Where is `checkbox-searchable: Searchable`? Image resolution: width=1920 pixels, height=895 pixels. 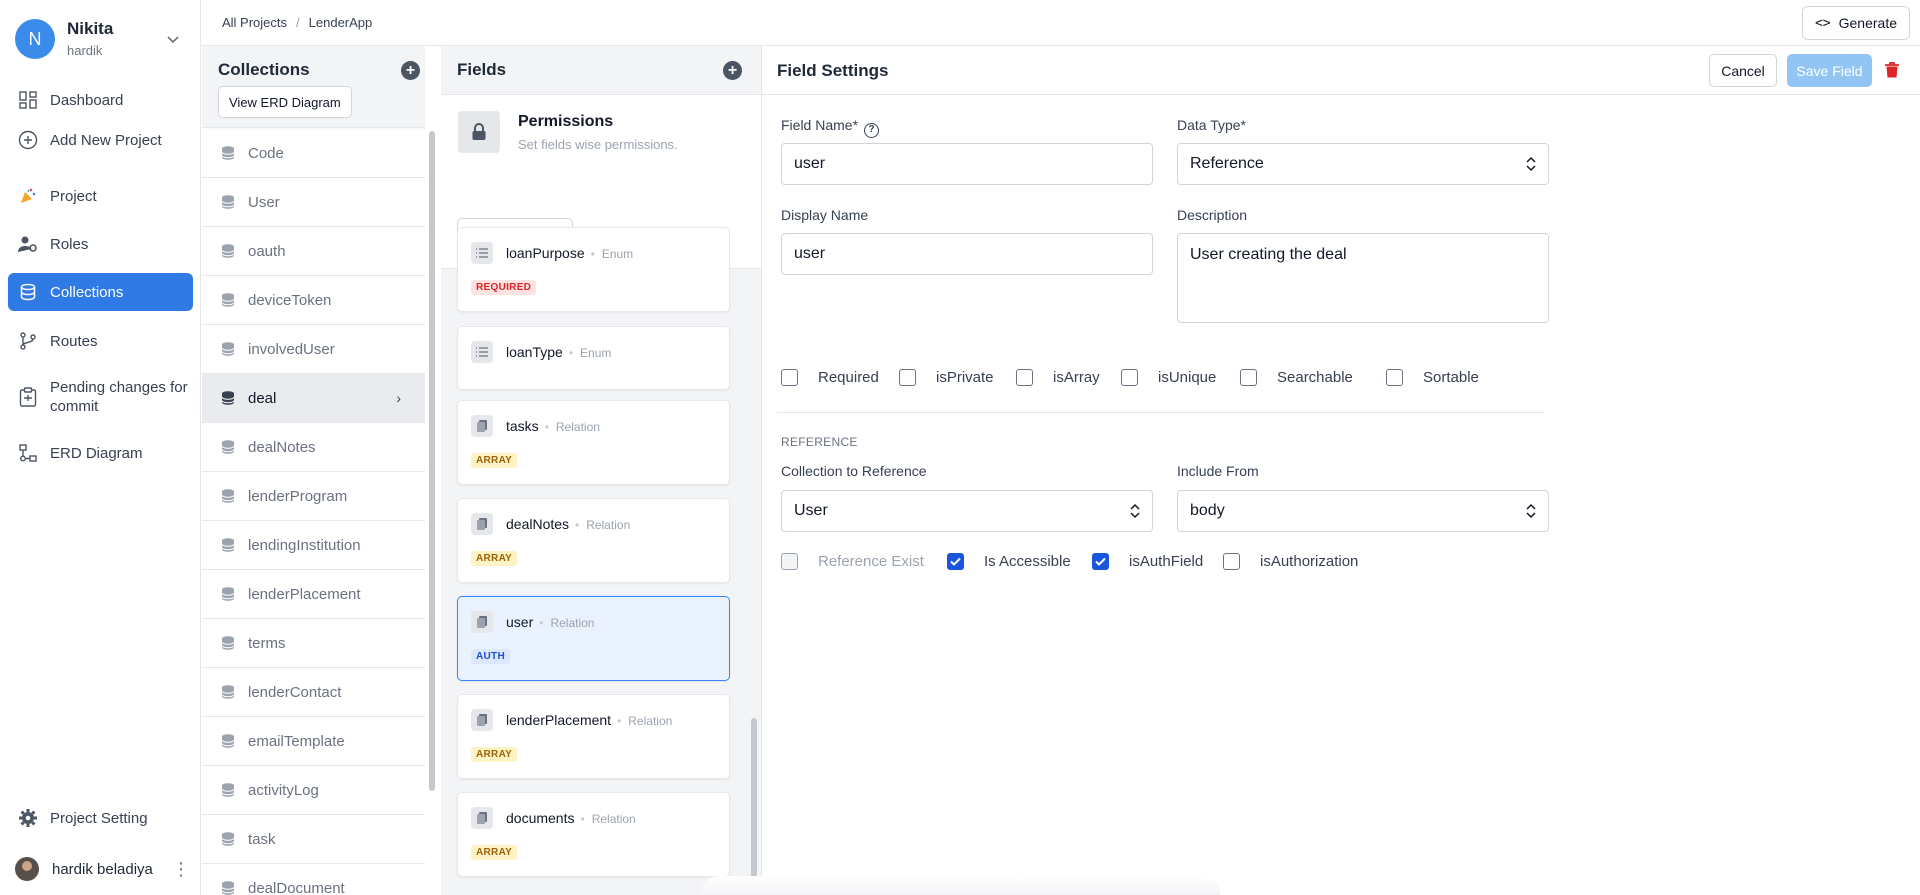
checkbox-searchable: Searchable is located at coordinates (1296, 377).